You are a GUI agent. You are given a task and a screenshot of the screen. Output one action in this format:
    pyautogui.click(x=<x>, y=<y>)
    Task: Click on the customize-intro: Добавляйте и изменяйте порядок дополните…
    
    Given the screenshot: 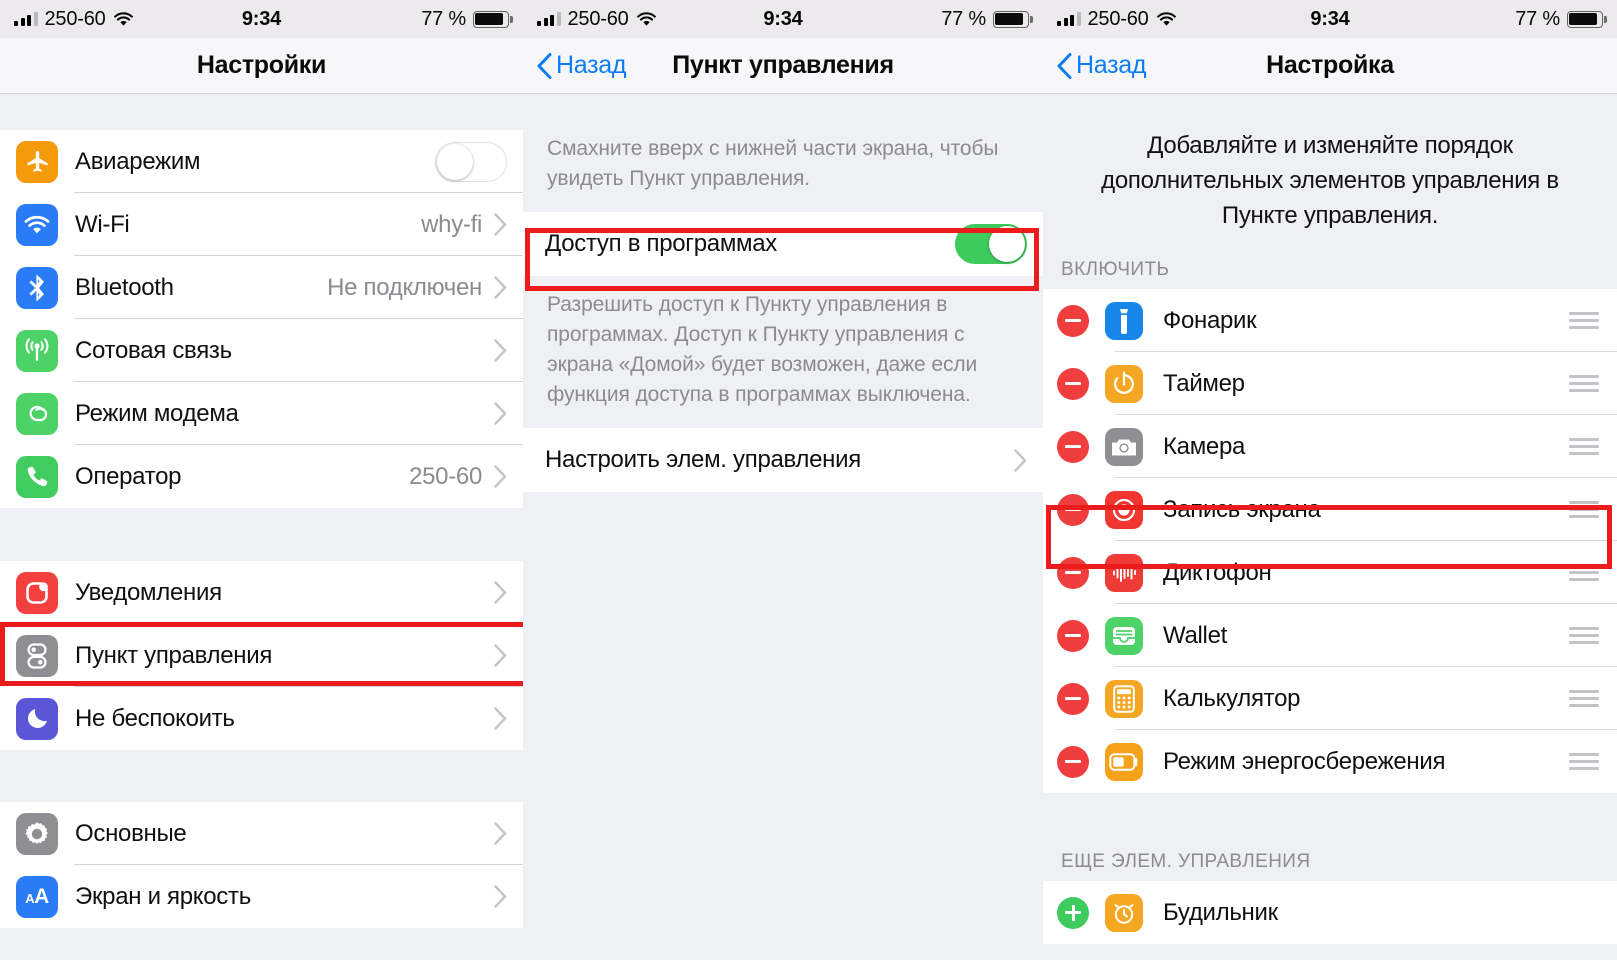 What is the action you would take?
    pyautogui.click(x=1330, y=180)
    